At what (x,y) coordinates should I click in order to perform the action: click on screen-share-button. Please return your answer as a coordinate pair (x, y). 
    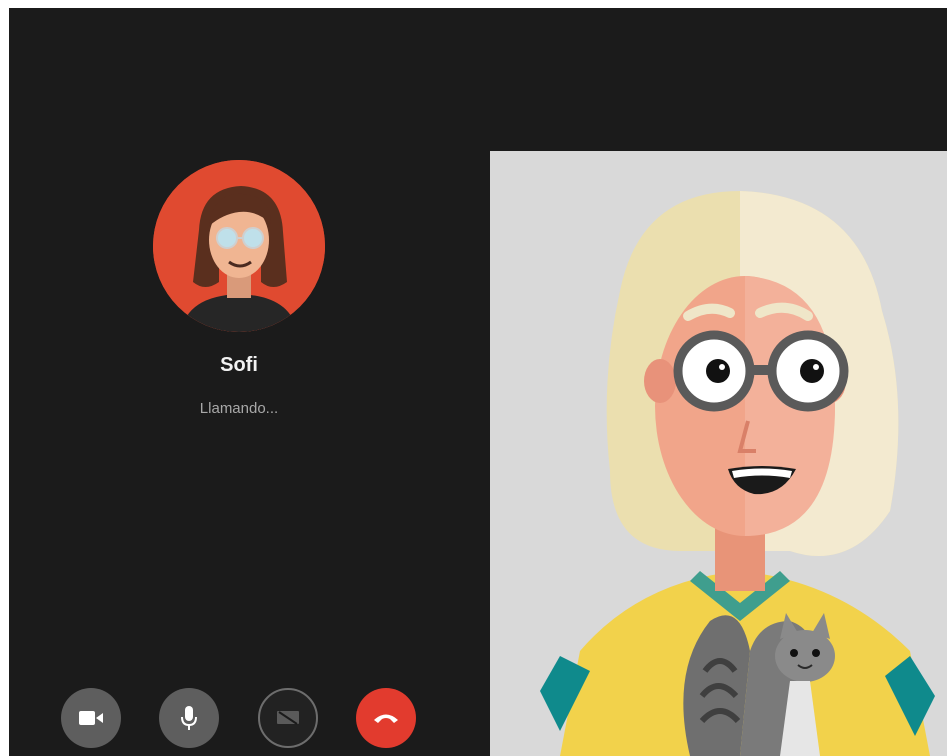
    Looking at the image, I should click on (288, 718).